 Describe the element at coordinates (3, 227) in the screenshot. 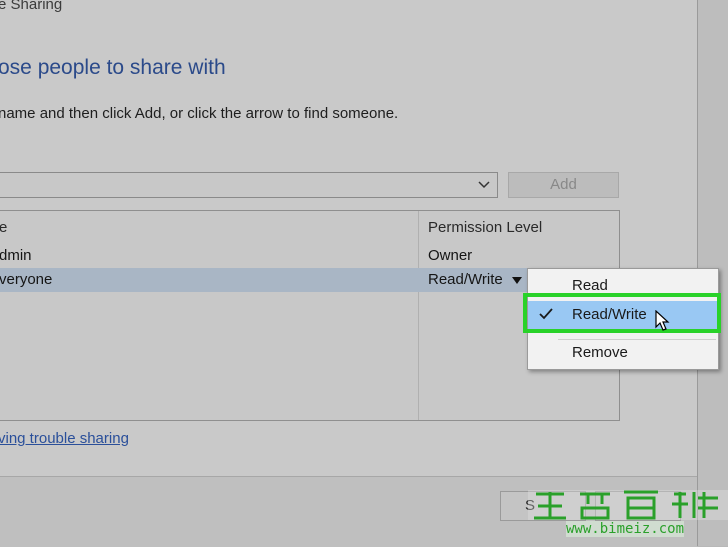

I see `column-header-name: e` at that location.